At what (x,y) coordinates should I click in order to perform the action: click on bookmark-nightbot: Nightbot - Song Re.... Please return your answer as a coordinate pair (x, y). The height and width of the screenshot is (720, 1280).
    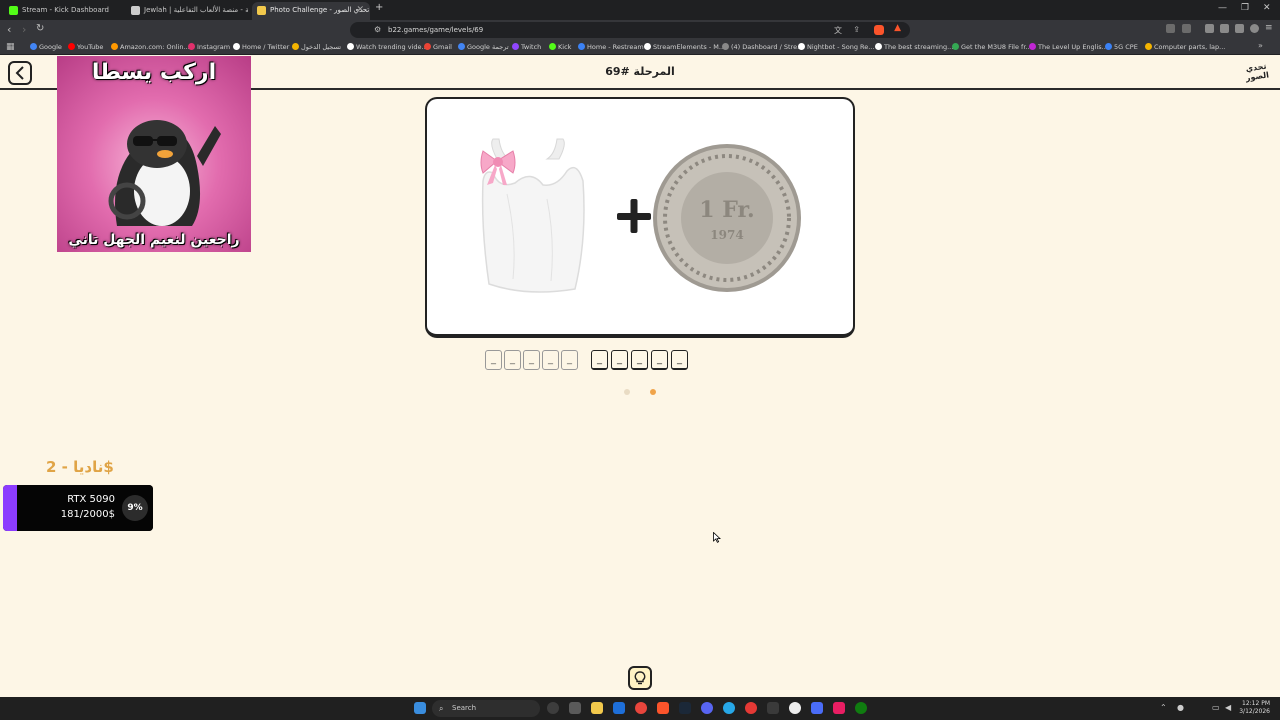
    Looking at the image, I should click on (836, 47).